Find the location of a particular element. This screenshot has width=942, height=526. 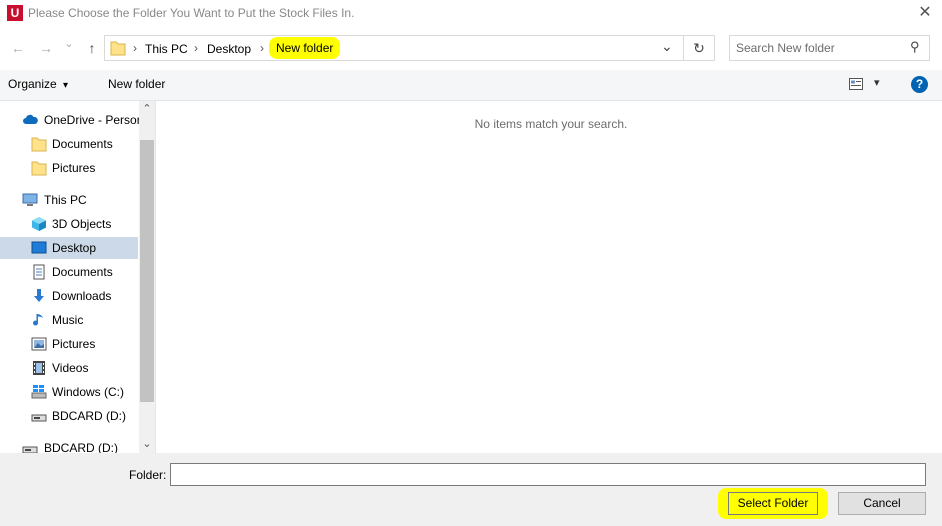

picture-icon is located at coordinates (39, 344).